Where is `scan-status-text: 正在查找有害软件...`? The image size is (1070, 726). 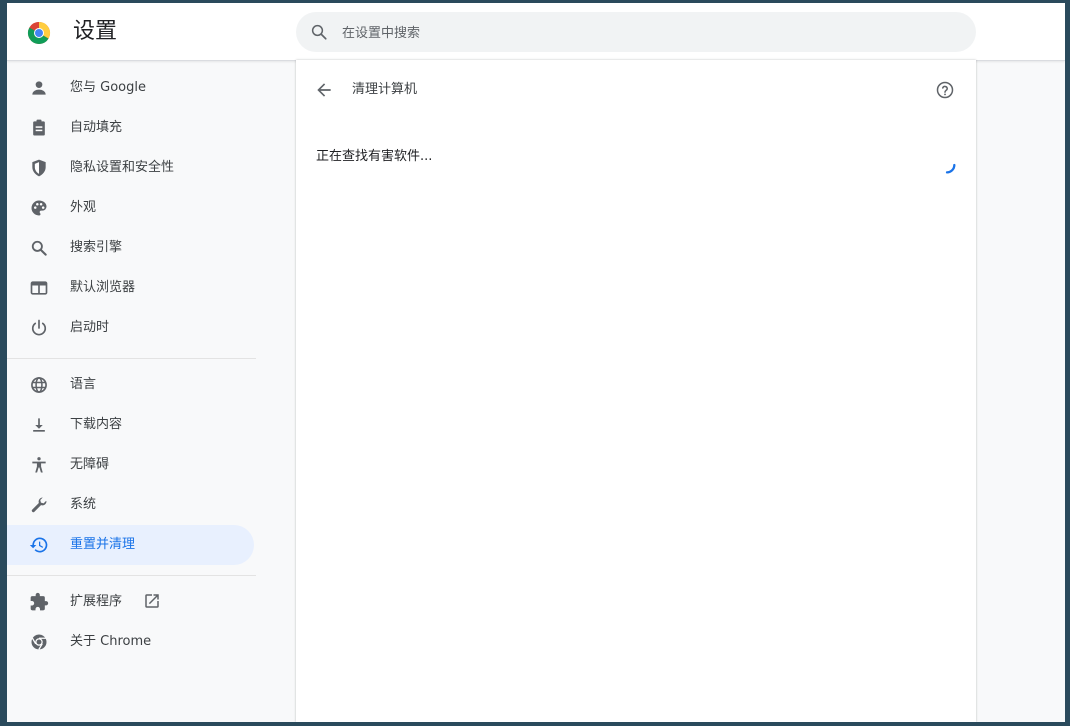
scan-status-text: 正在查找有害软件... is located at coordinates (374, 156).